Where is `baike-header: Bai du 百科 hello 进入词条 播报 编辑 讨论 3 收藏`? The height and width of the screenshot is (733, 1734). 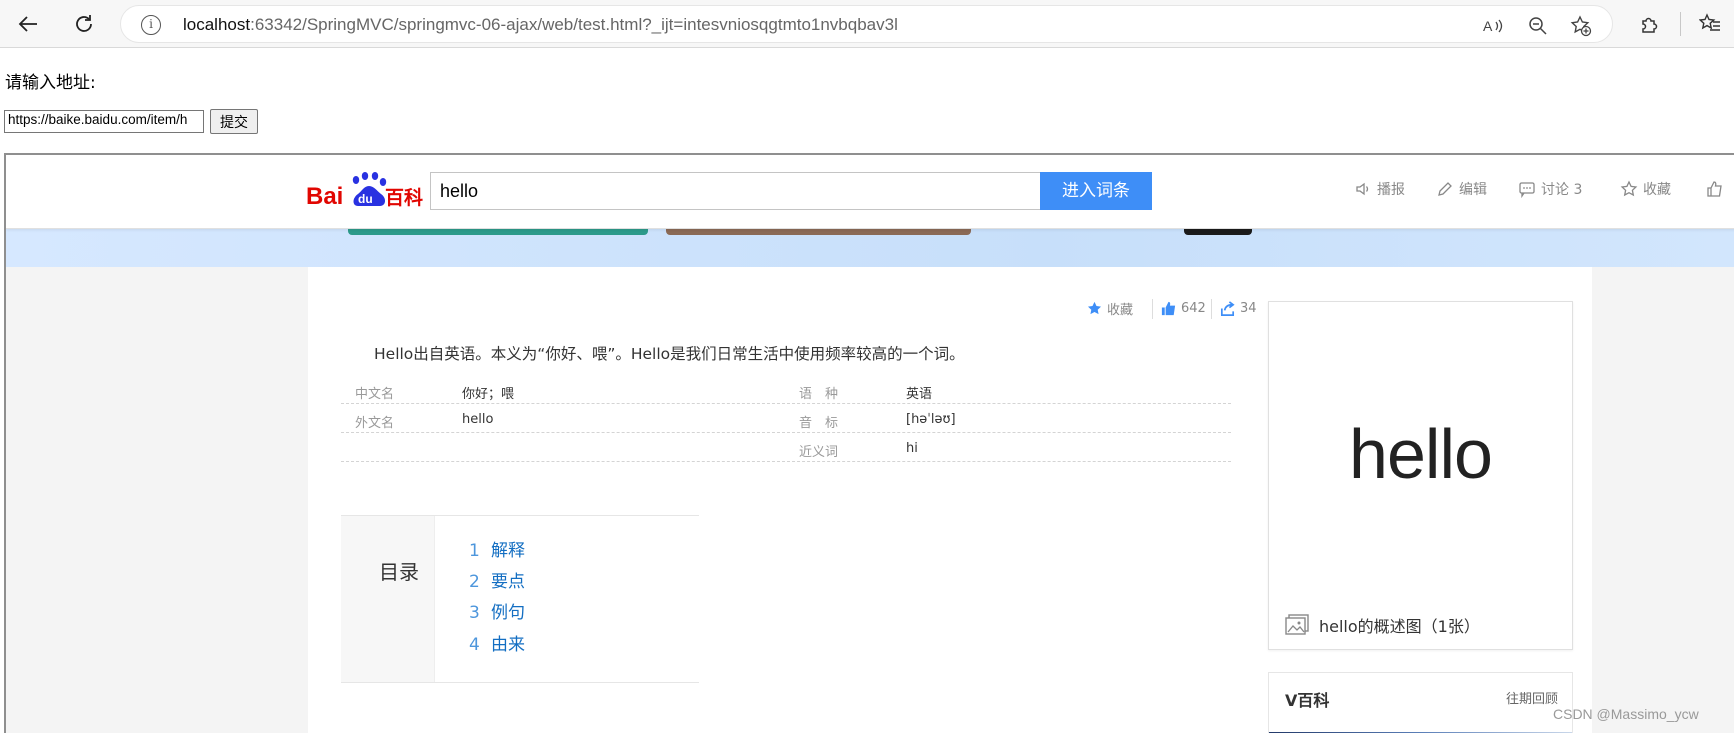 baike-header: Bai du 百科 hello 进入词条 播报 编辑 讨论 3 收藏 is located at coordinates (870, 192).